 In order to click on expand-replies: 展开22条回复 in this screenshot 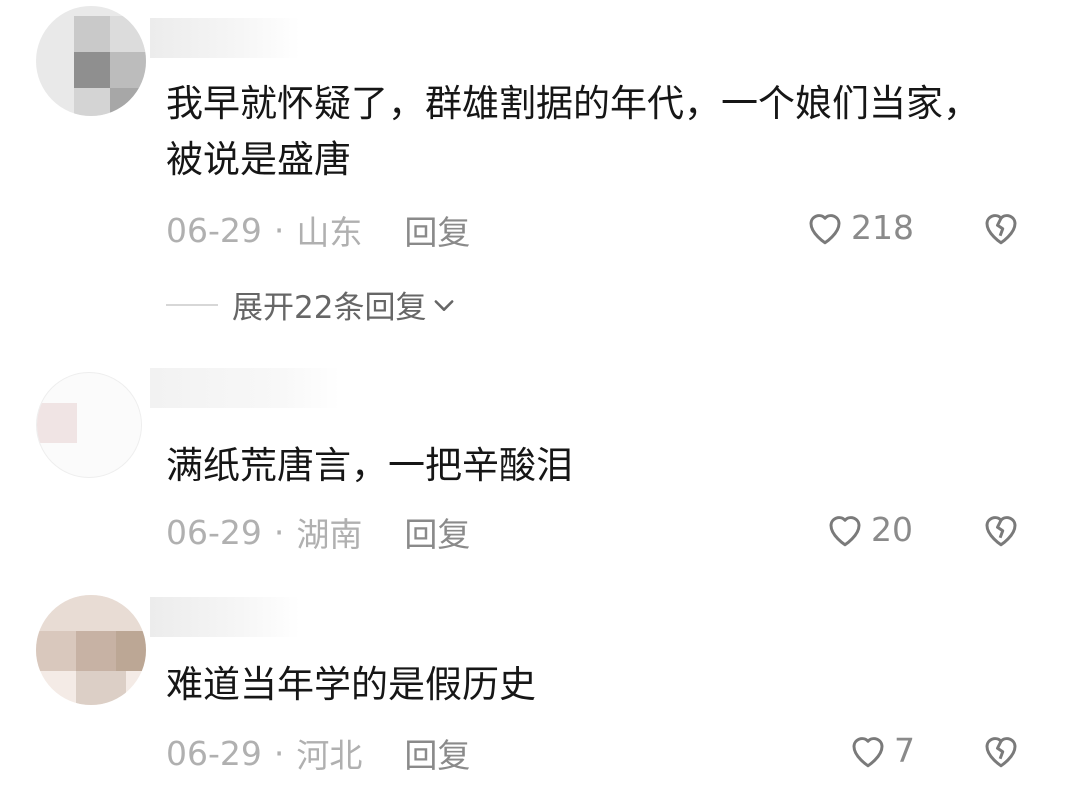, I will do `click(312, 304)`.